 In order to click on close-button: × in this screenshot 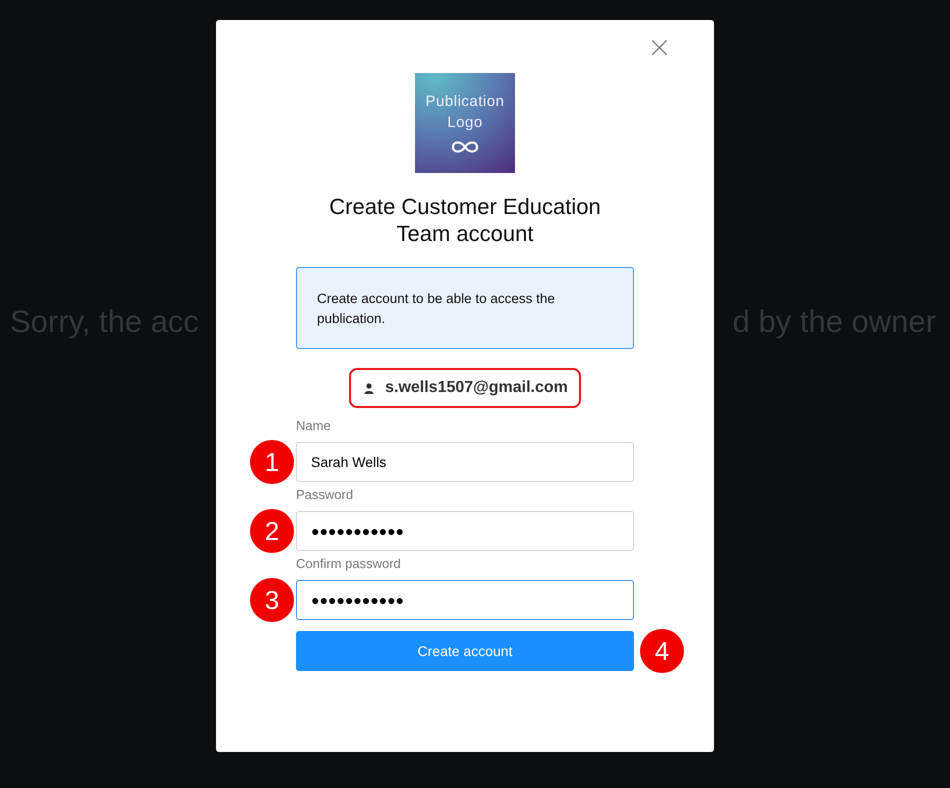, I will do `click(659, 48)`.